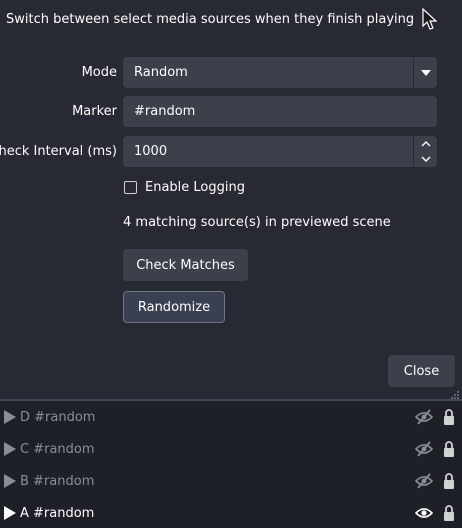  I want to click on enable-logging-label: Enable Logging, so click(195, 187).